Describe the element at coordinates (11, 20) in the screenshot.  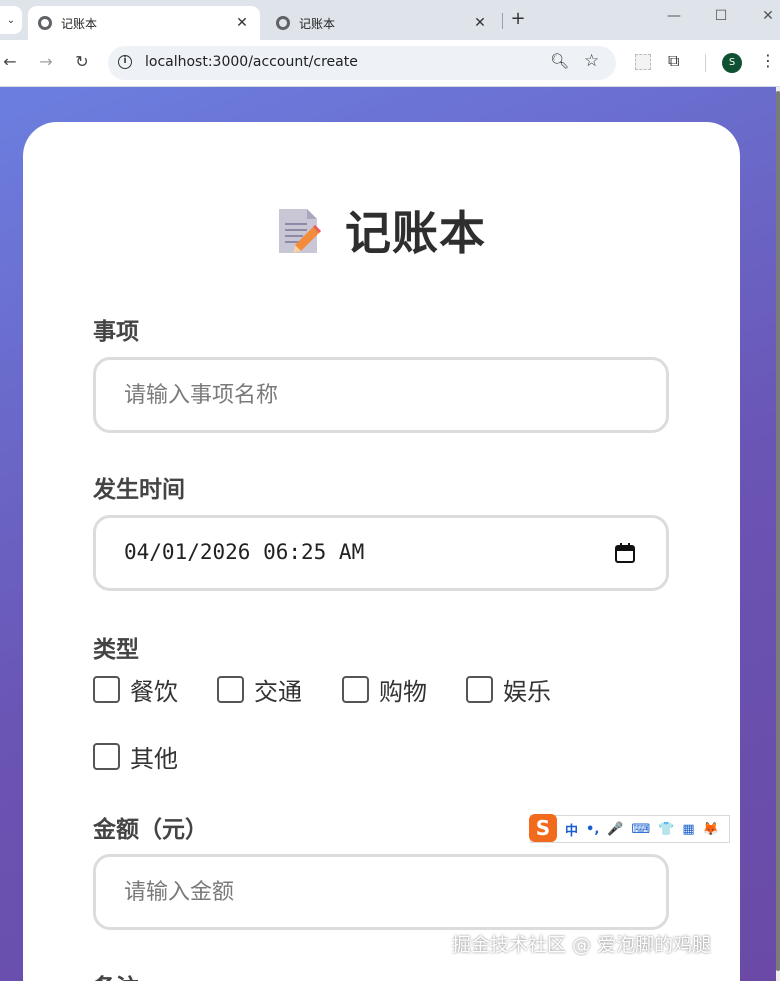
I see `tab-search-icon: ⌄` at that location.